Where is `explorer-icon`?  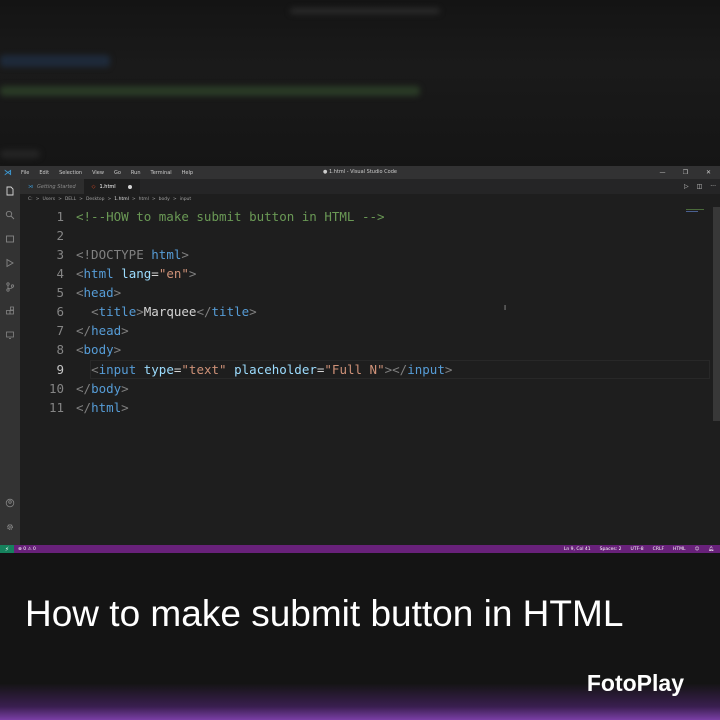 explorer-icon is located at coordinates (10, 191).